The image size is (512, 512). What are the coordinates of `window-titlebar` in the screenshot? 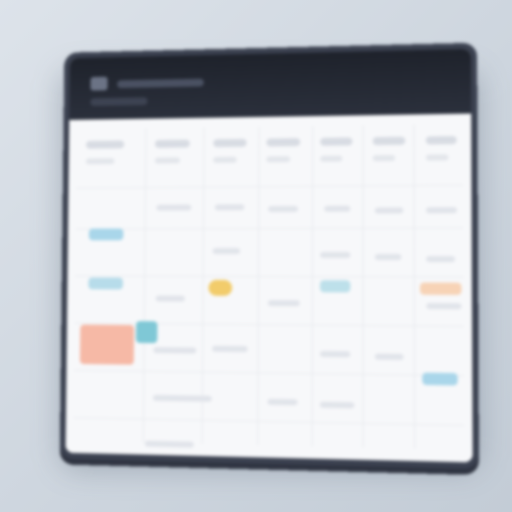 It's located at (270, 84).